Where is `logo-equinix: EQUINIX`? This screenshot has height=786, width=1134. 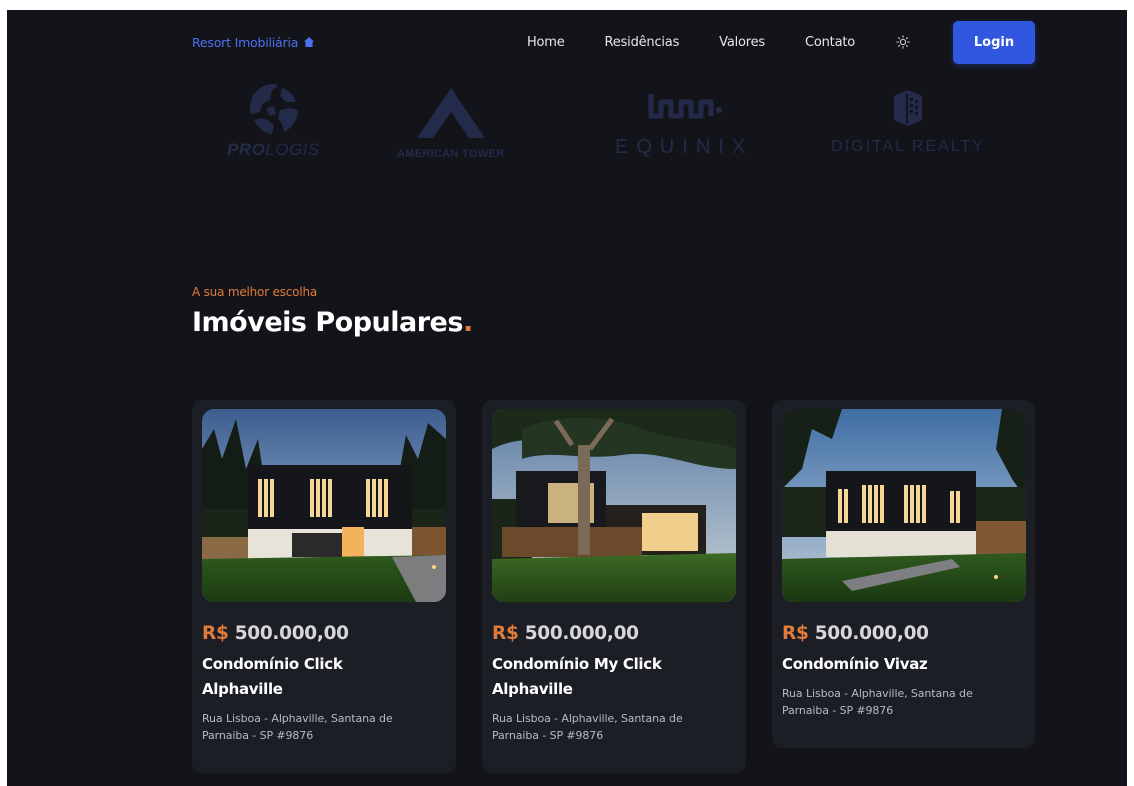 logo-equinix: EQUINIX is located at coordinates (684, 123).